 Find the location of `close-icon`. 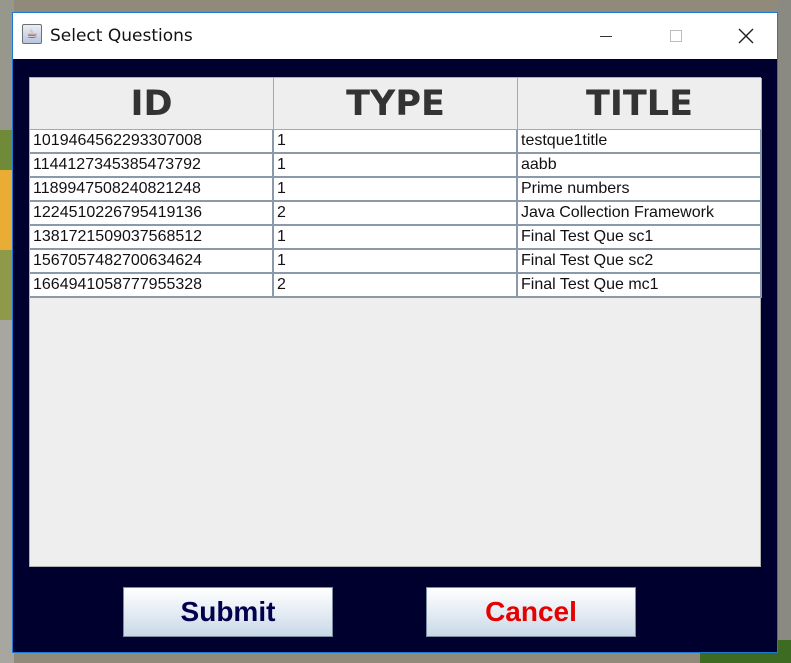

close-icon is located at coordinates (746, 36).